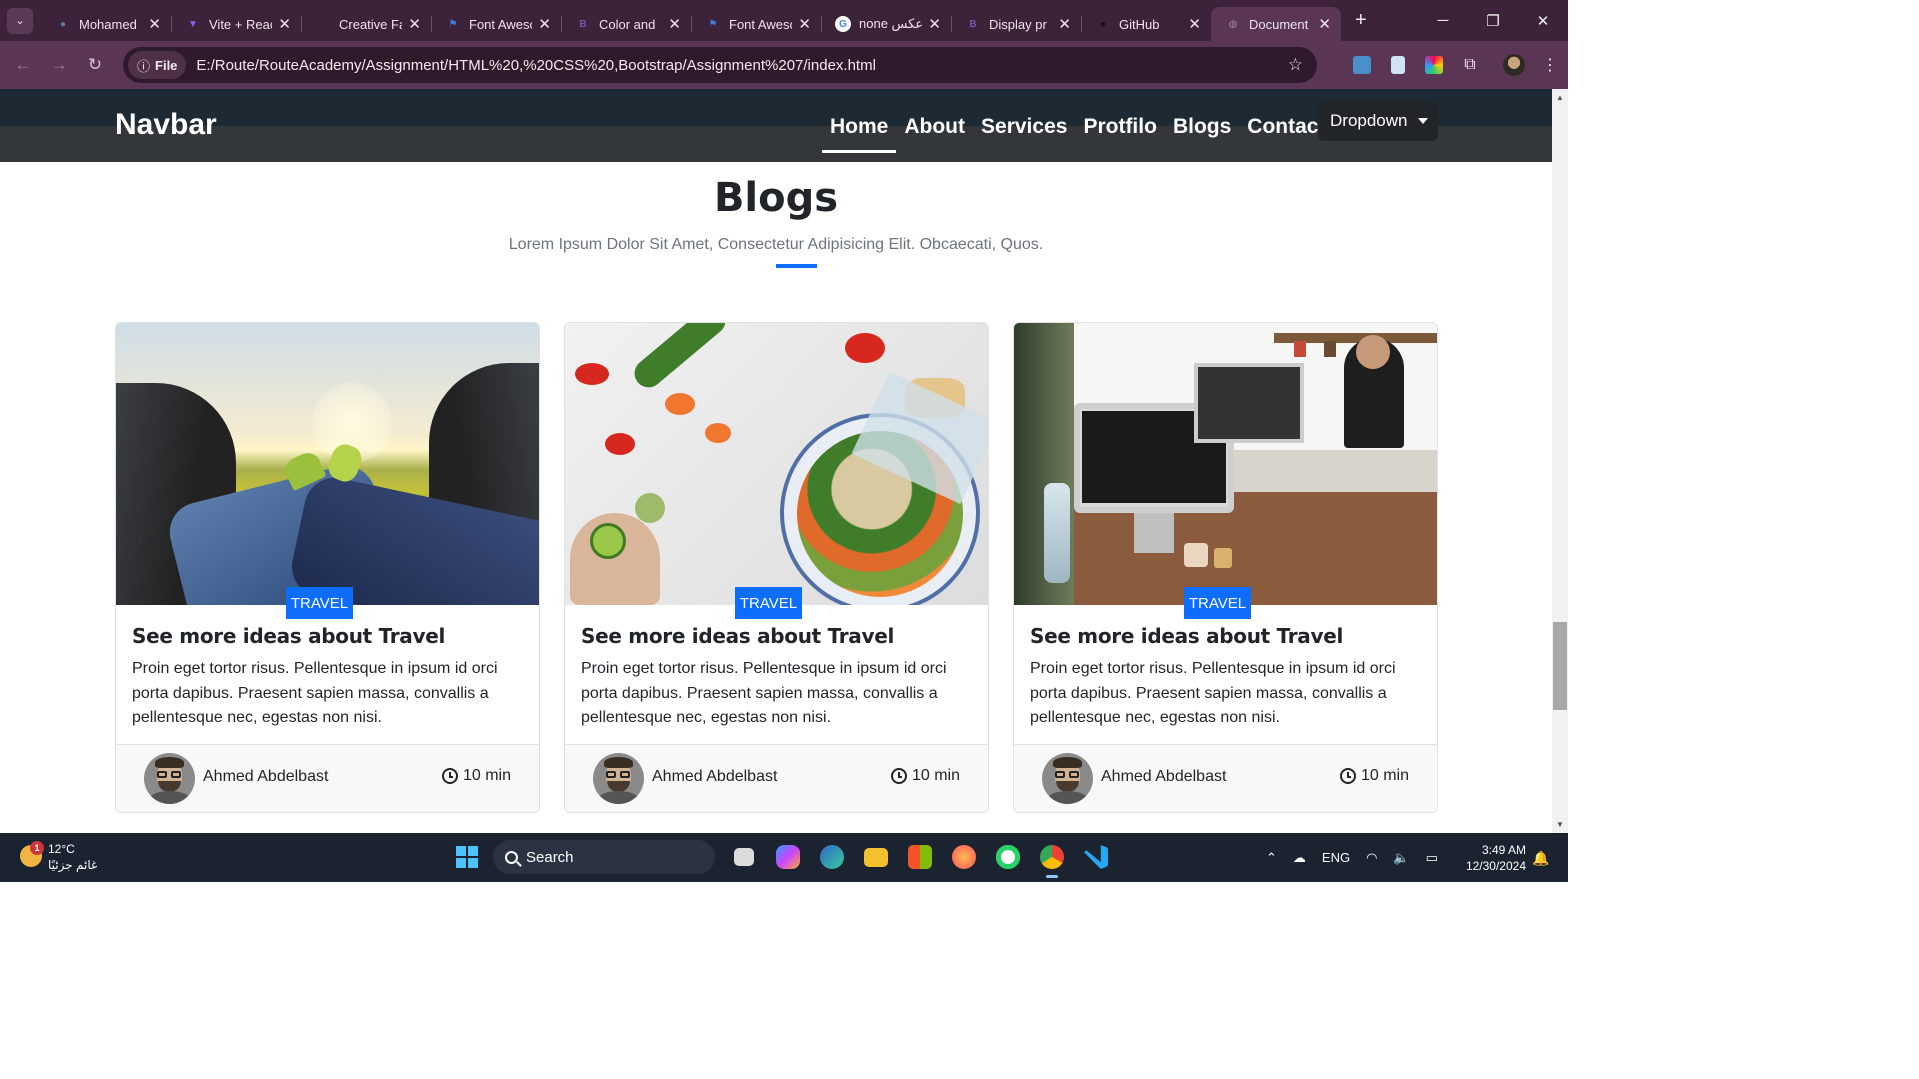  What do you see at coordinates (776, 198) in the screenshot?
I see `section-title: Blogs` at bounding box center [776, 198].